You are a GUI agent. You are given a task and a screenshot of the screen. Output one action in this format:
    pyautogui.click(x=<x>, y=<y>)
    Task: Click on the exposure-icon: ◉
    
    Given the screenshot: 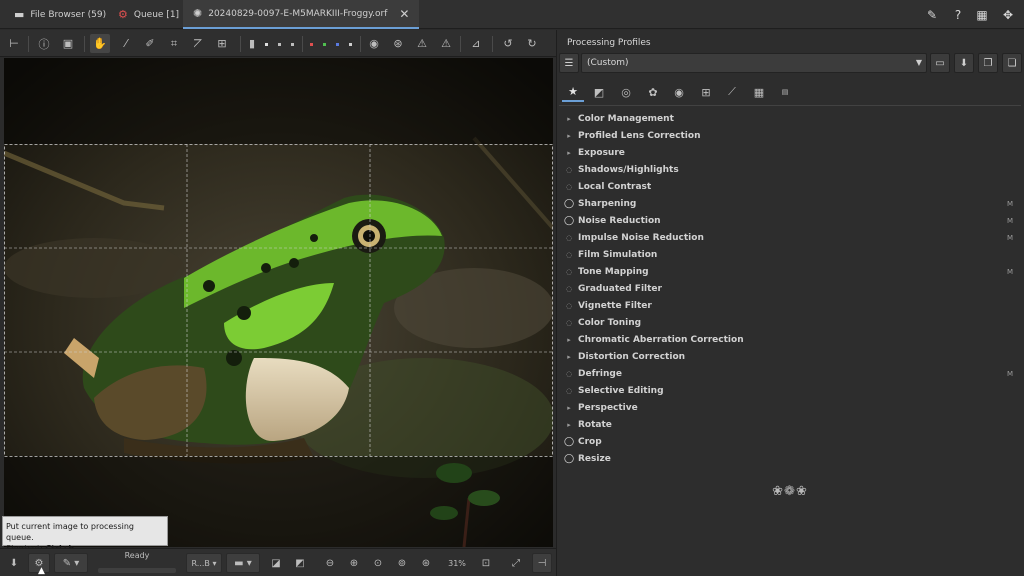 What is the action you would take?
    pyautogui.click(x=374, y=43)
    